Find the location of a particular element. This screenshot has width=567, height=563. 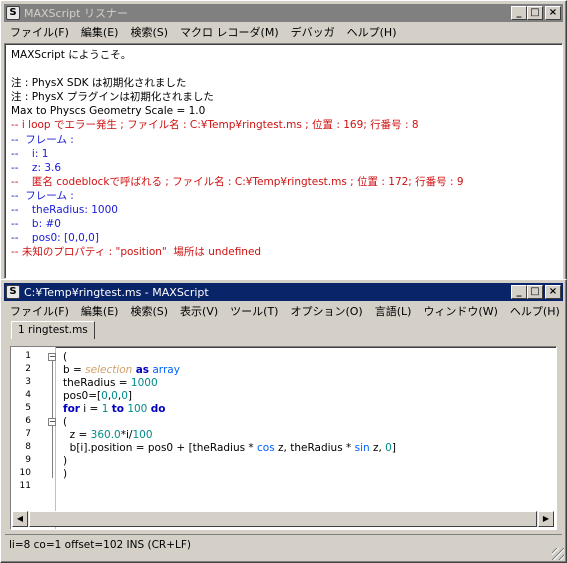

listener-line: 注 : PhysX プラグインは初期化されました is located at coordinates (112, 97).